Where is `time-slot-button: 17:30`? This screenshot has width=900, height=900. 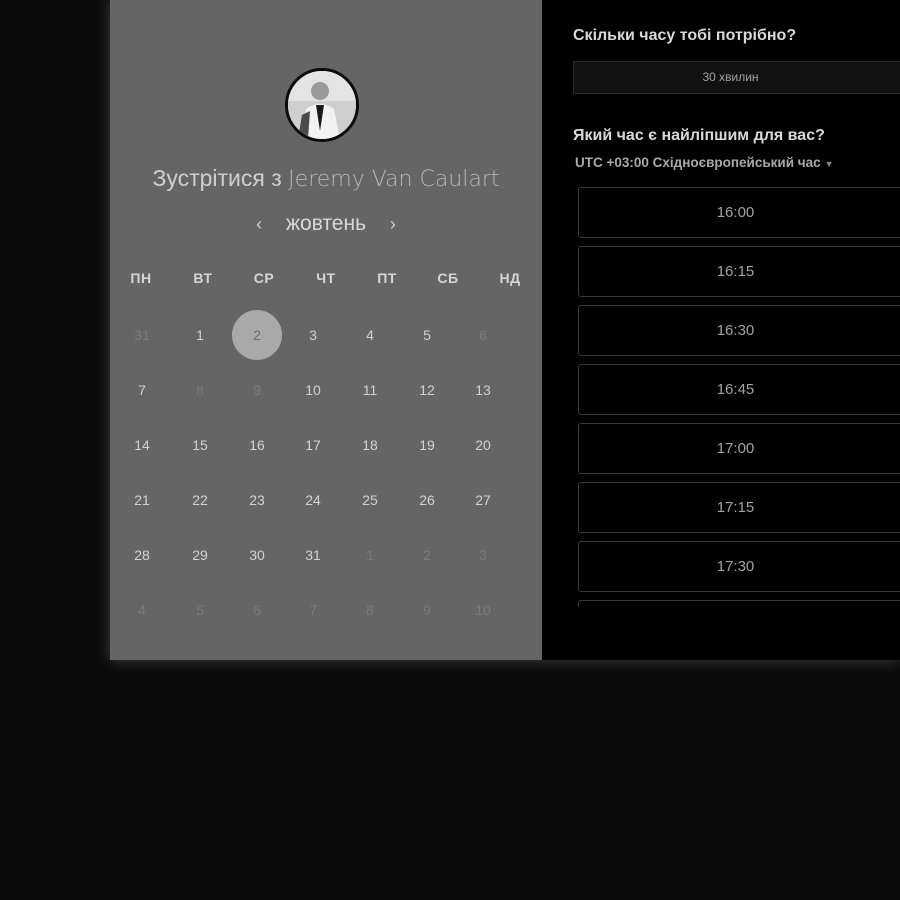
time-slot-button: 17:30 is located at coordinates (739, 566).